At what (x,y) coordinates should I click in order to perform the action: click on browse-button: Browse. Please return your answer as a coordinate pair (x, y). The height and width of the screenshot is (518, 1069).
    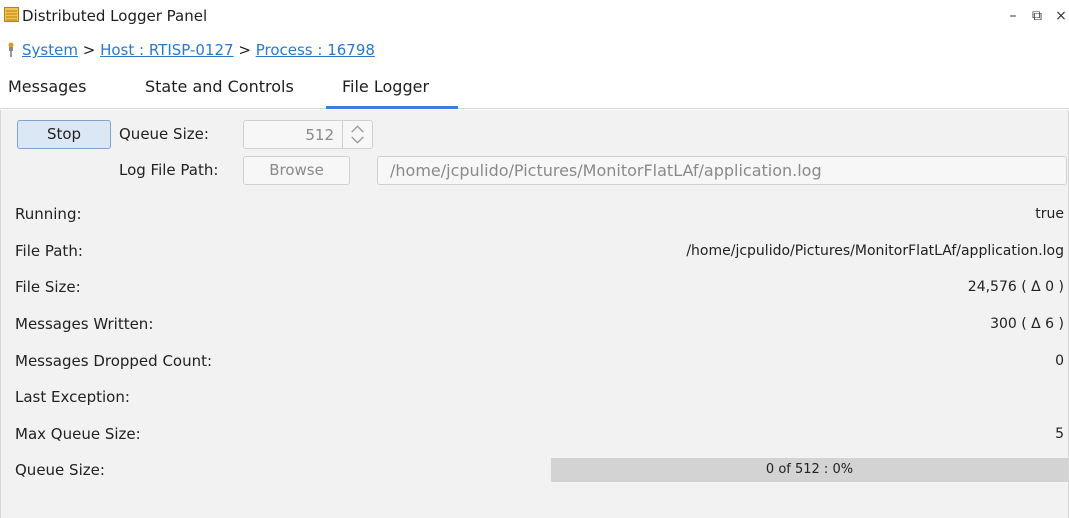
    Looking at the image, I should click on (296, 170).